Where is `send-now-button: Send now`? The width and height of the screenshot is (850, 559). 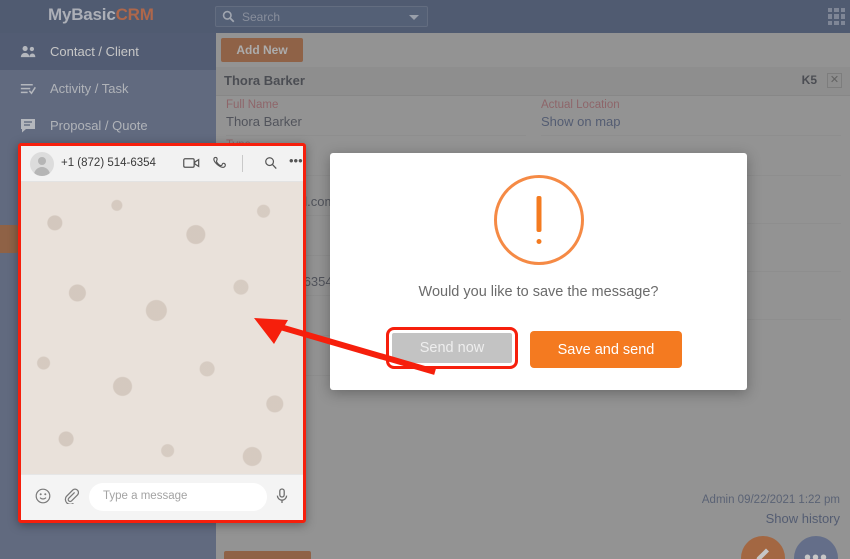
send-now-button: Send now is located at coordinates (452, 348).